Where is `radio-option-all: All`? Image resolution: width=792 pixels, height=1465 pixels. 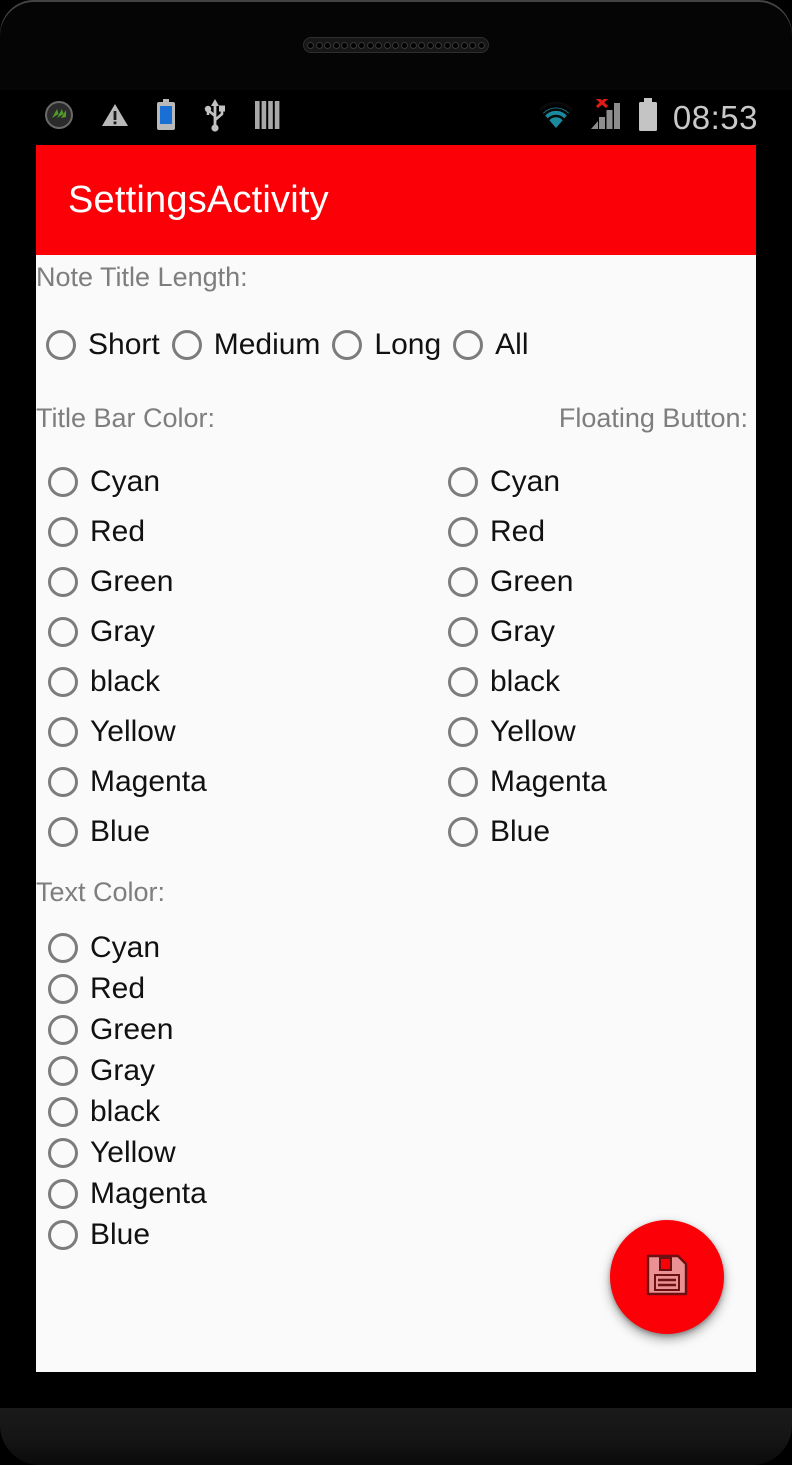
radio-option-all: All is located at coordinates (491, 345).